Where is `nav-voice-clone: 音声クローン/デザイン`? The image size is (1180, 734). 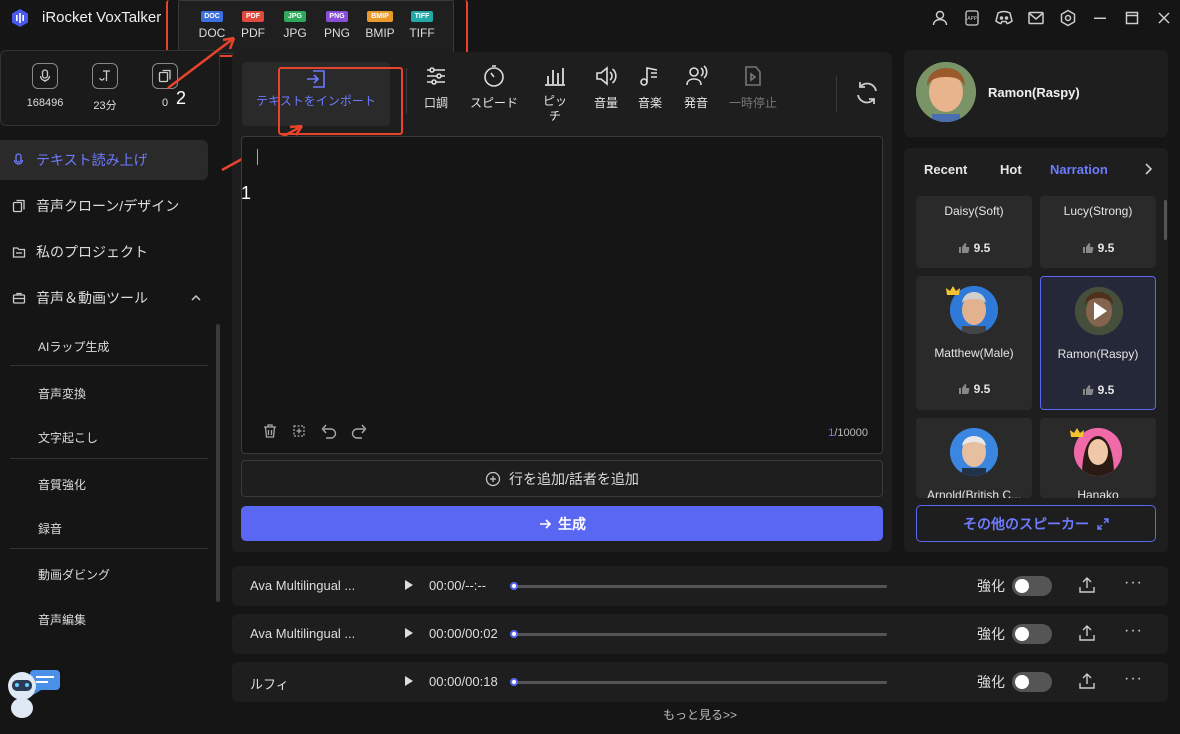
nav-voice-clone: 音声クローン/デザイン is located at coordinates (104, 206).